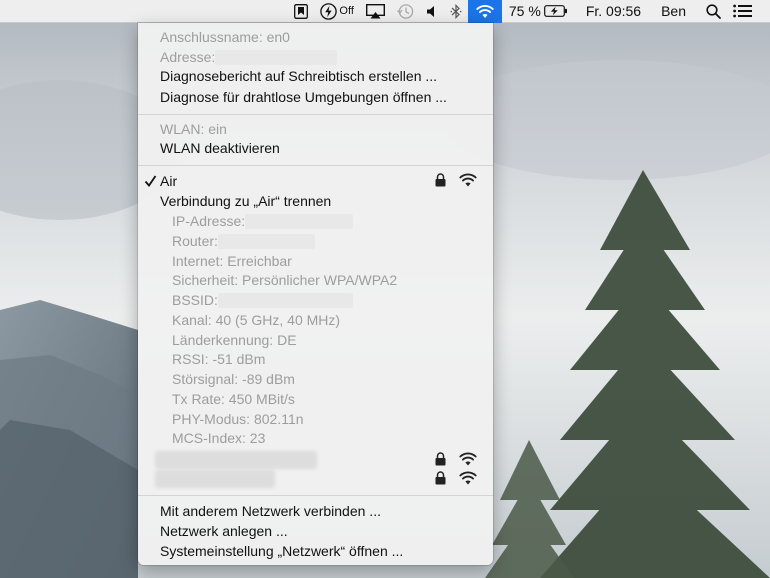 Image resolution: width=770 pixels, height=578 pixels. I want to click on menubar-item-battery: 75 %, so click(538, 11).